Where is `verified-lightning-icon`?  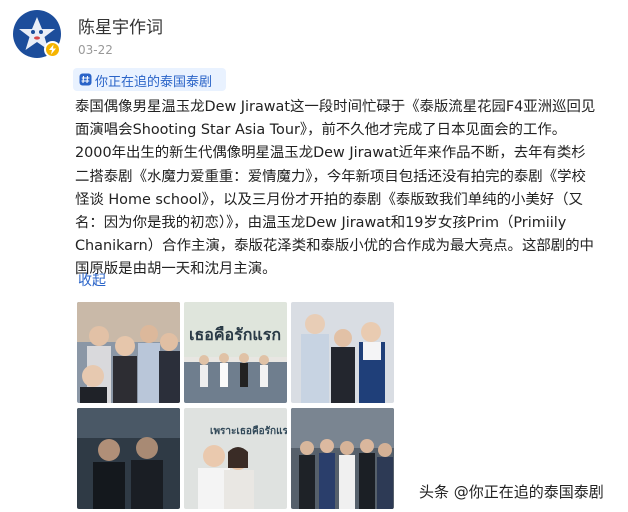 verified-lightning-icon is located at coordinates (52, 49).